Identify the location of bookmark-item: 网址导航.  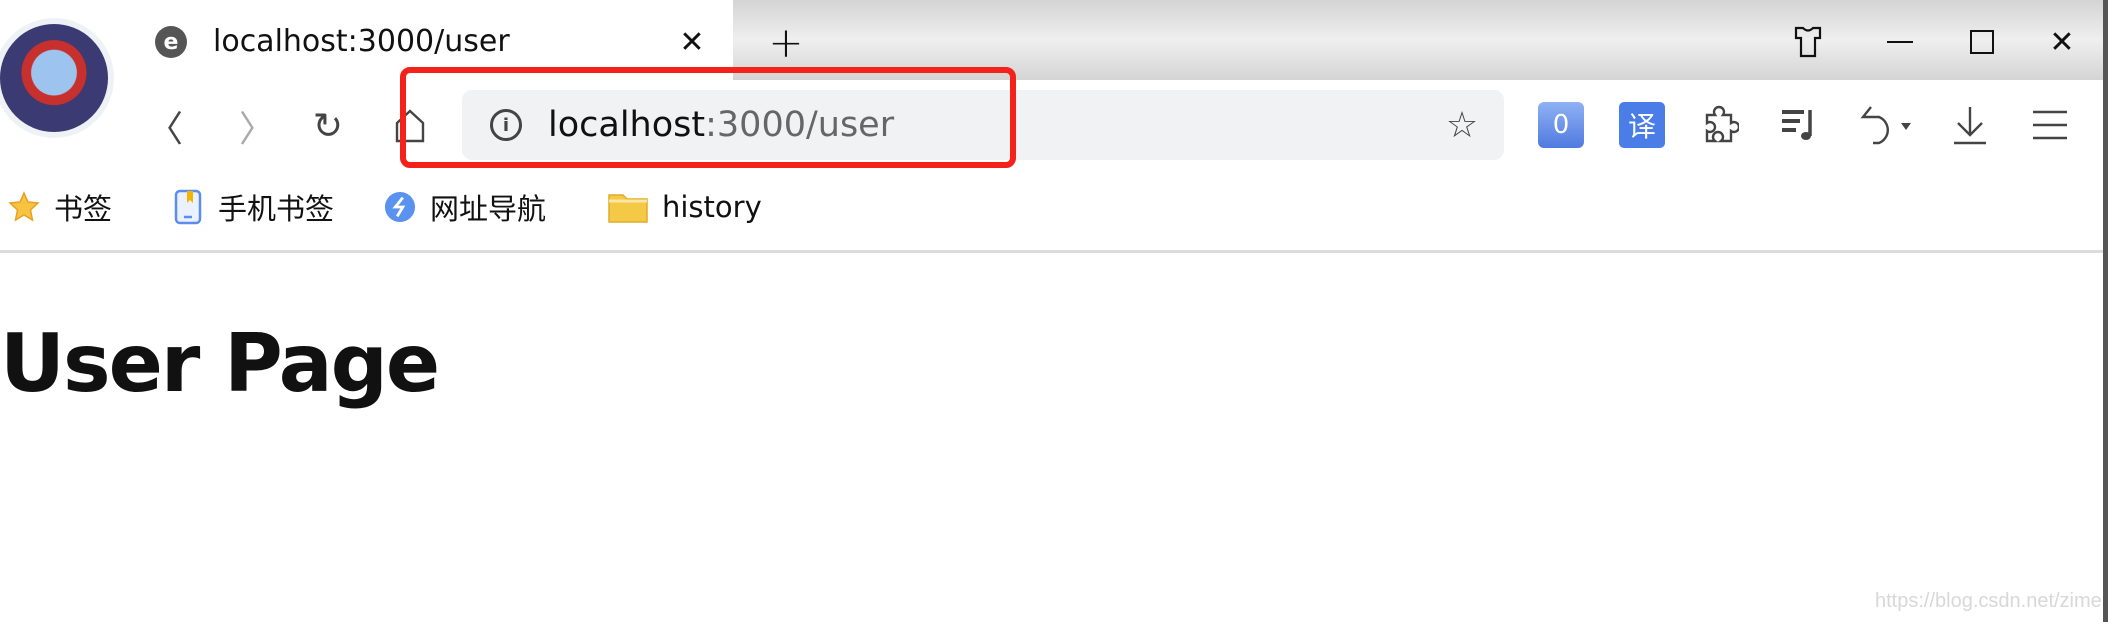
(465, 207).